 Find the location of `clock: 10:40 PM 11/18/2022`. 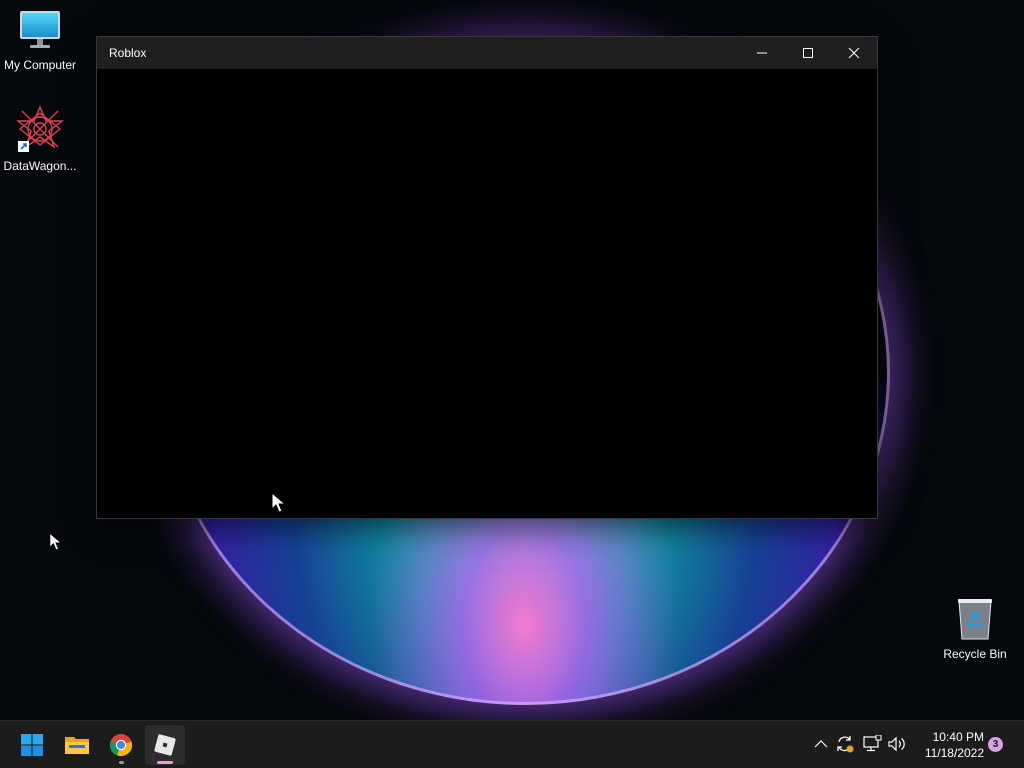

clock: 10:40 PM 11/18/2022 is located at coordinates (948, 745).